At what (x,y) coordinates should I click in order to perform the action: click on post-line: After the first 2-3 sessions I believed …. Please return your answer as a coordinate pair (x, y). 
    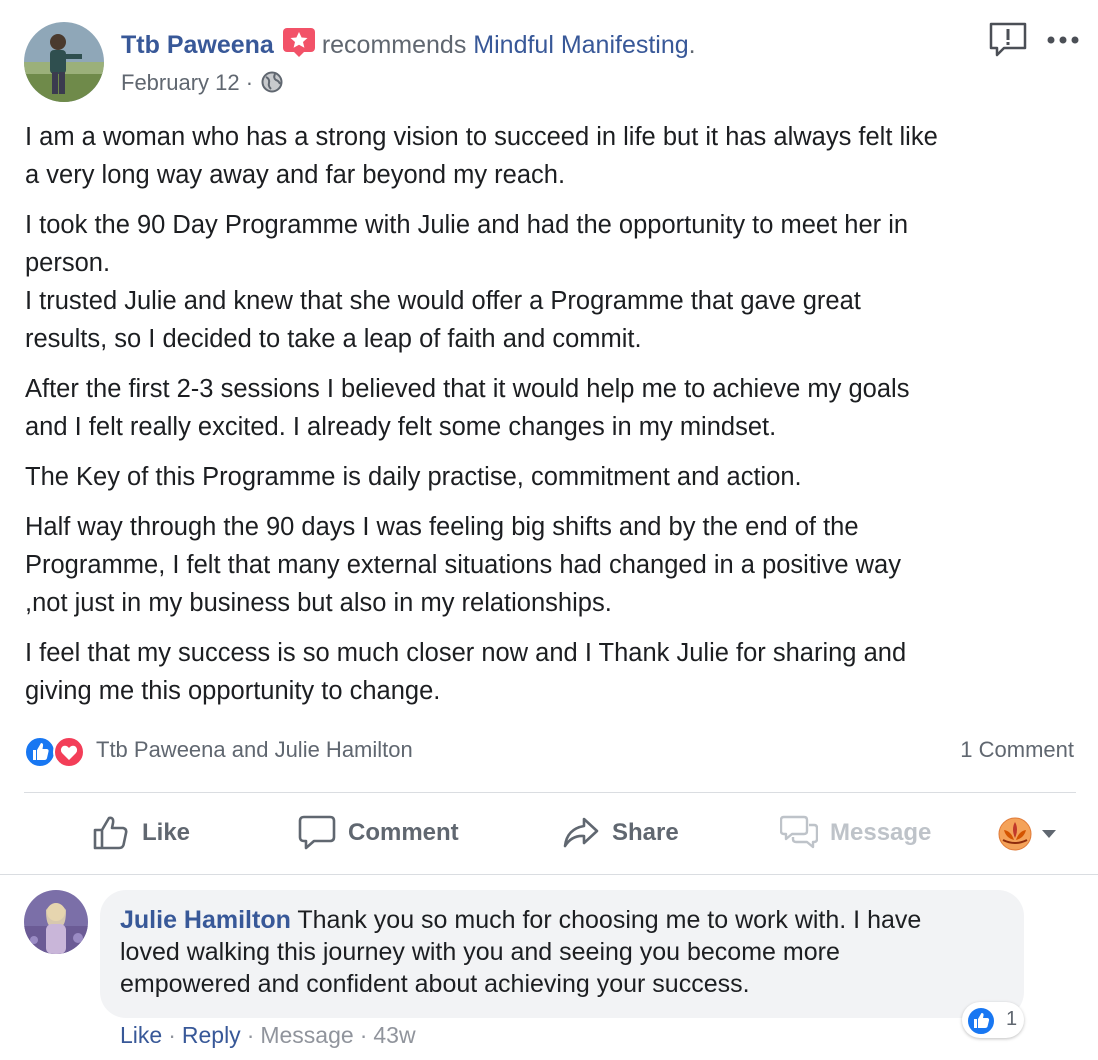
    Looking at the image, I should click on (467, 389).